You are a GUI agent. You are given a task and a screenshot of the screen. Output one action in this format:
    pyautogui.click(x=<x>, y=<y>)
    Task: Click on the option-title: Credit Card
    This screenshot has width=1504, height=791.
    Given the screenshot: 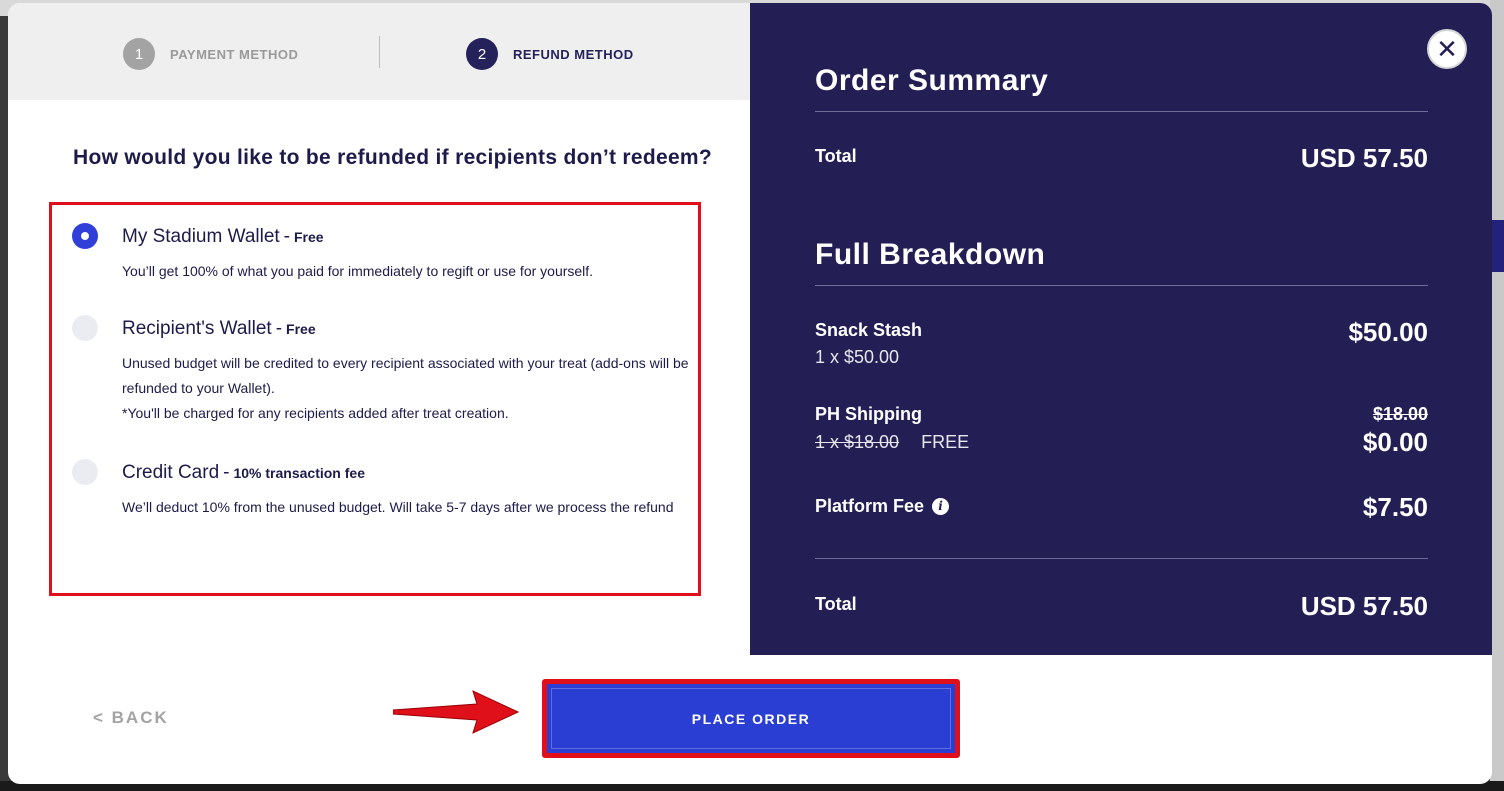 What is the action you would take?
    pyautogui.click(x=171, y=472)
    